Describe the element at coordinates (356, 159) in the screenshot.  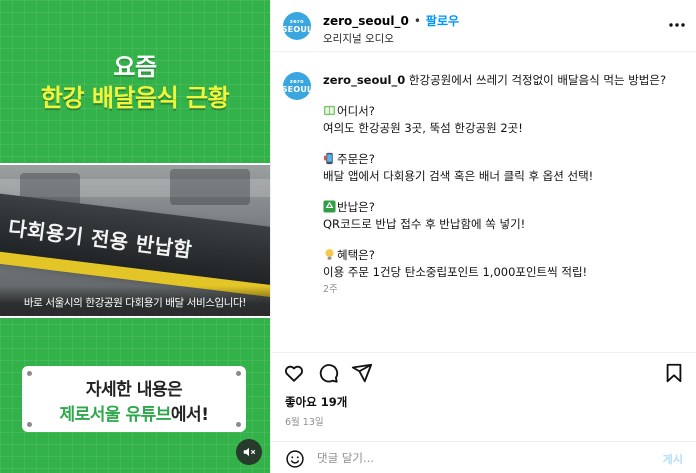
I see `caption-block-title: 주문은?` at that location.